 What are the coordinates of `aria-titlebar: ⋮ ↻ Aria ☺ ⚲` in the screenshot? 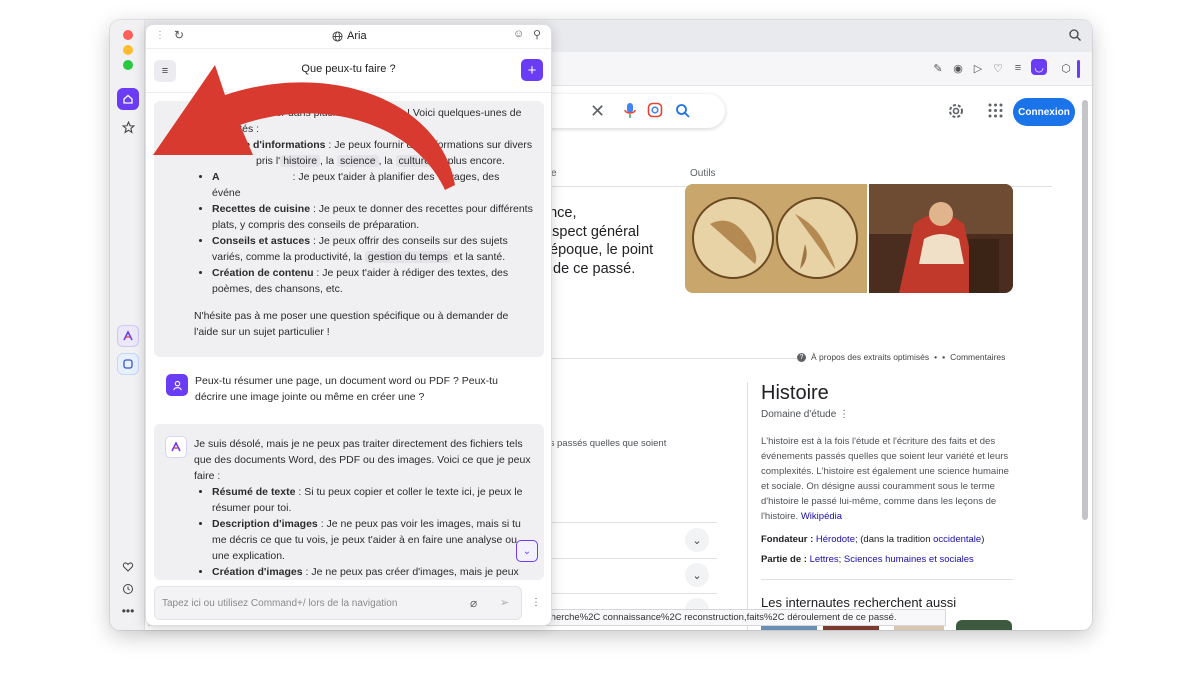 It's located at (348, 37).